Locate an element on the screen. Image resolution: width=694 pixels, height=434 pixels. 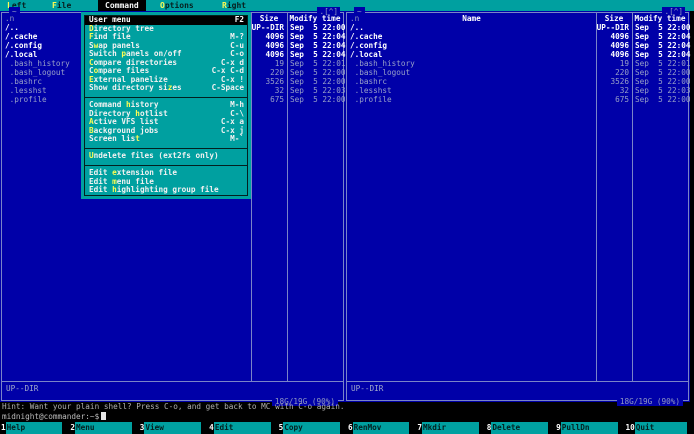
fkey-1-help: 1 Help is located at coordinates (34, 428).